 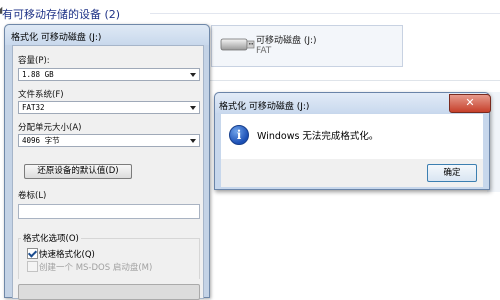 What do you see at coordinates (34, 61) in the screenshot?
I see `capacity-label: 容量(P):` at bounding box center [34, 61].